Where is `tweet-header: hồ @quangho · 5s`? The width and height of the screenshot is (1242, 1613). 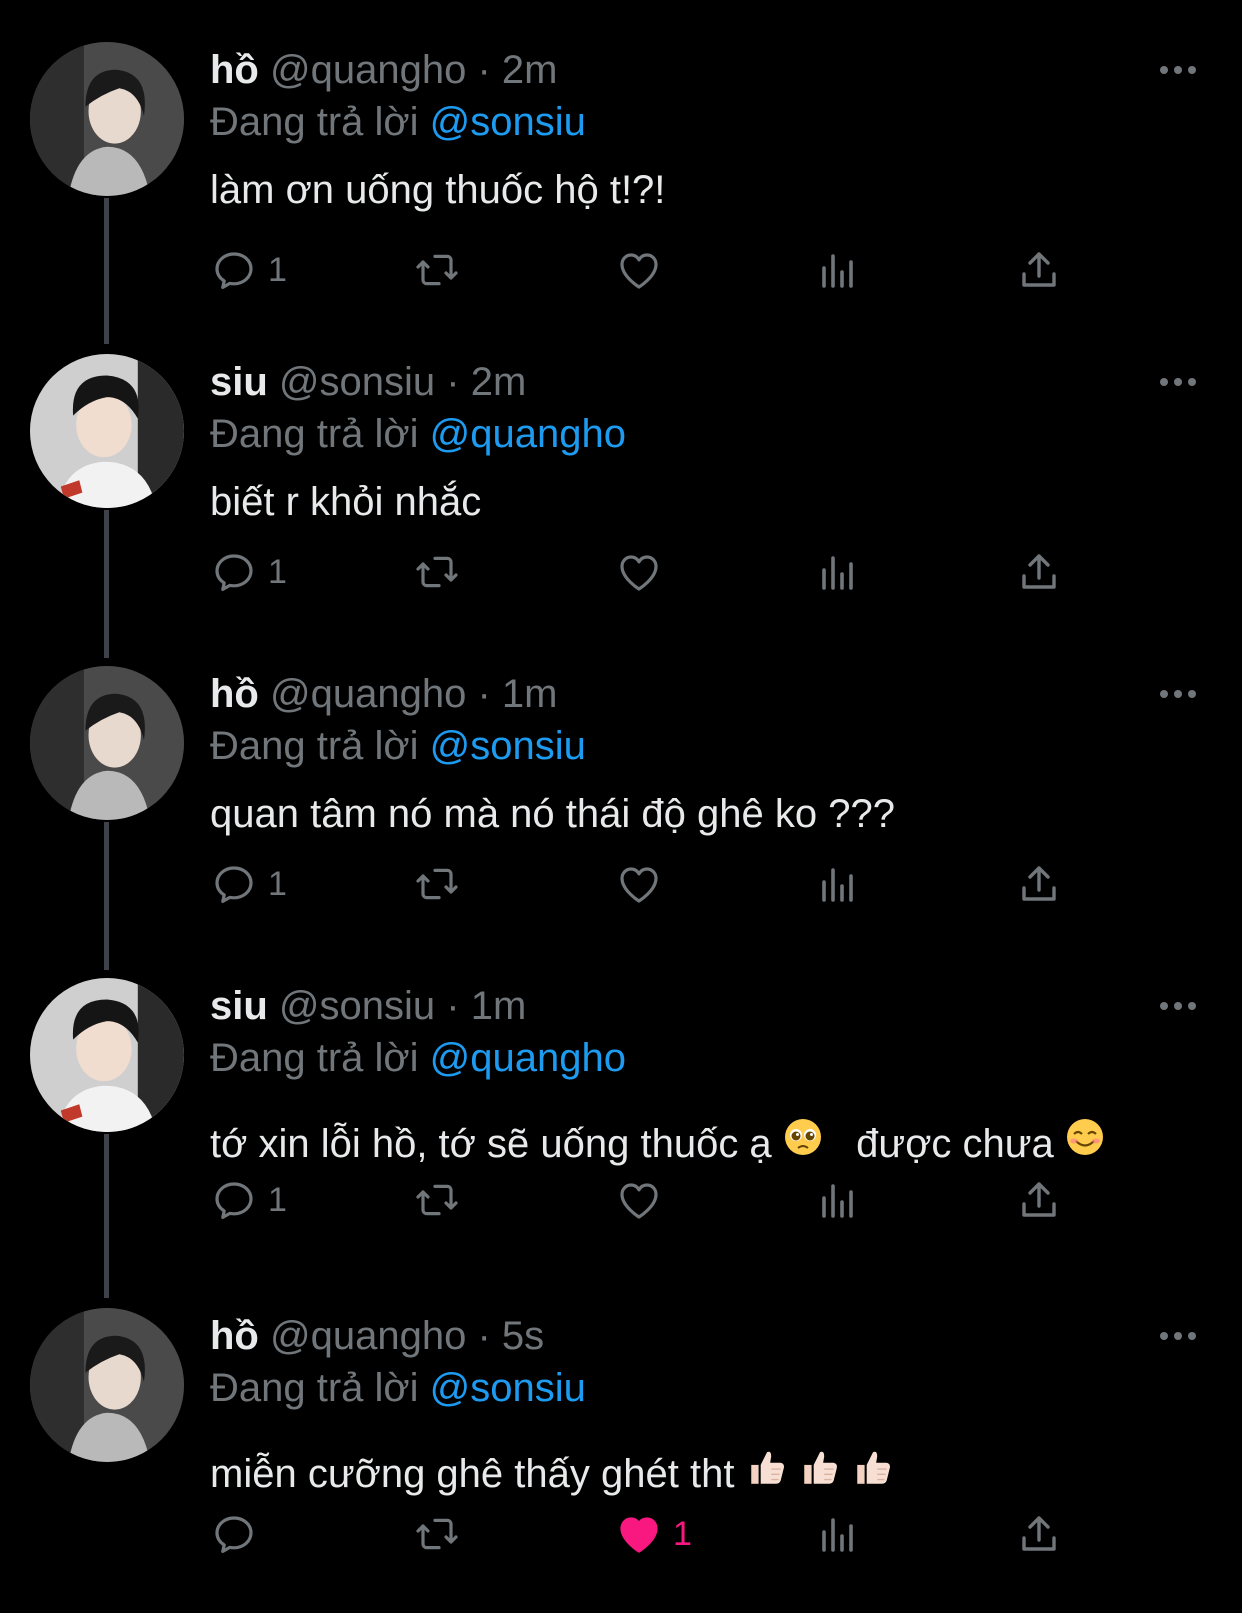
tweet-header: hồ @quangho · 5s is located at coordinates (377, 1336).